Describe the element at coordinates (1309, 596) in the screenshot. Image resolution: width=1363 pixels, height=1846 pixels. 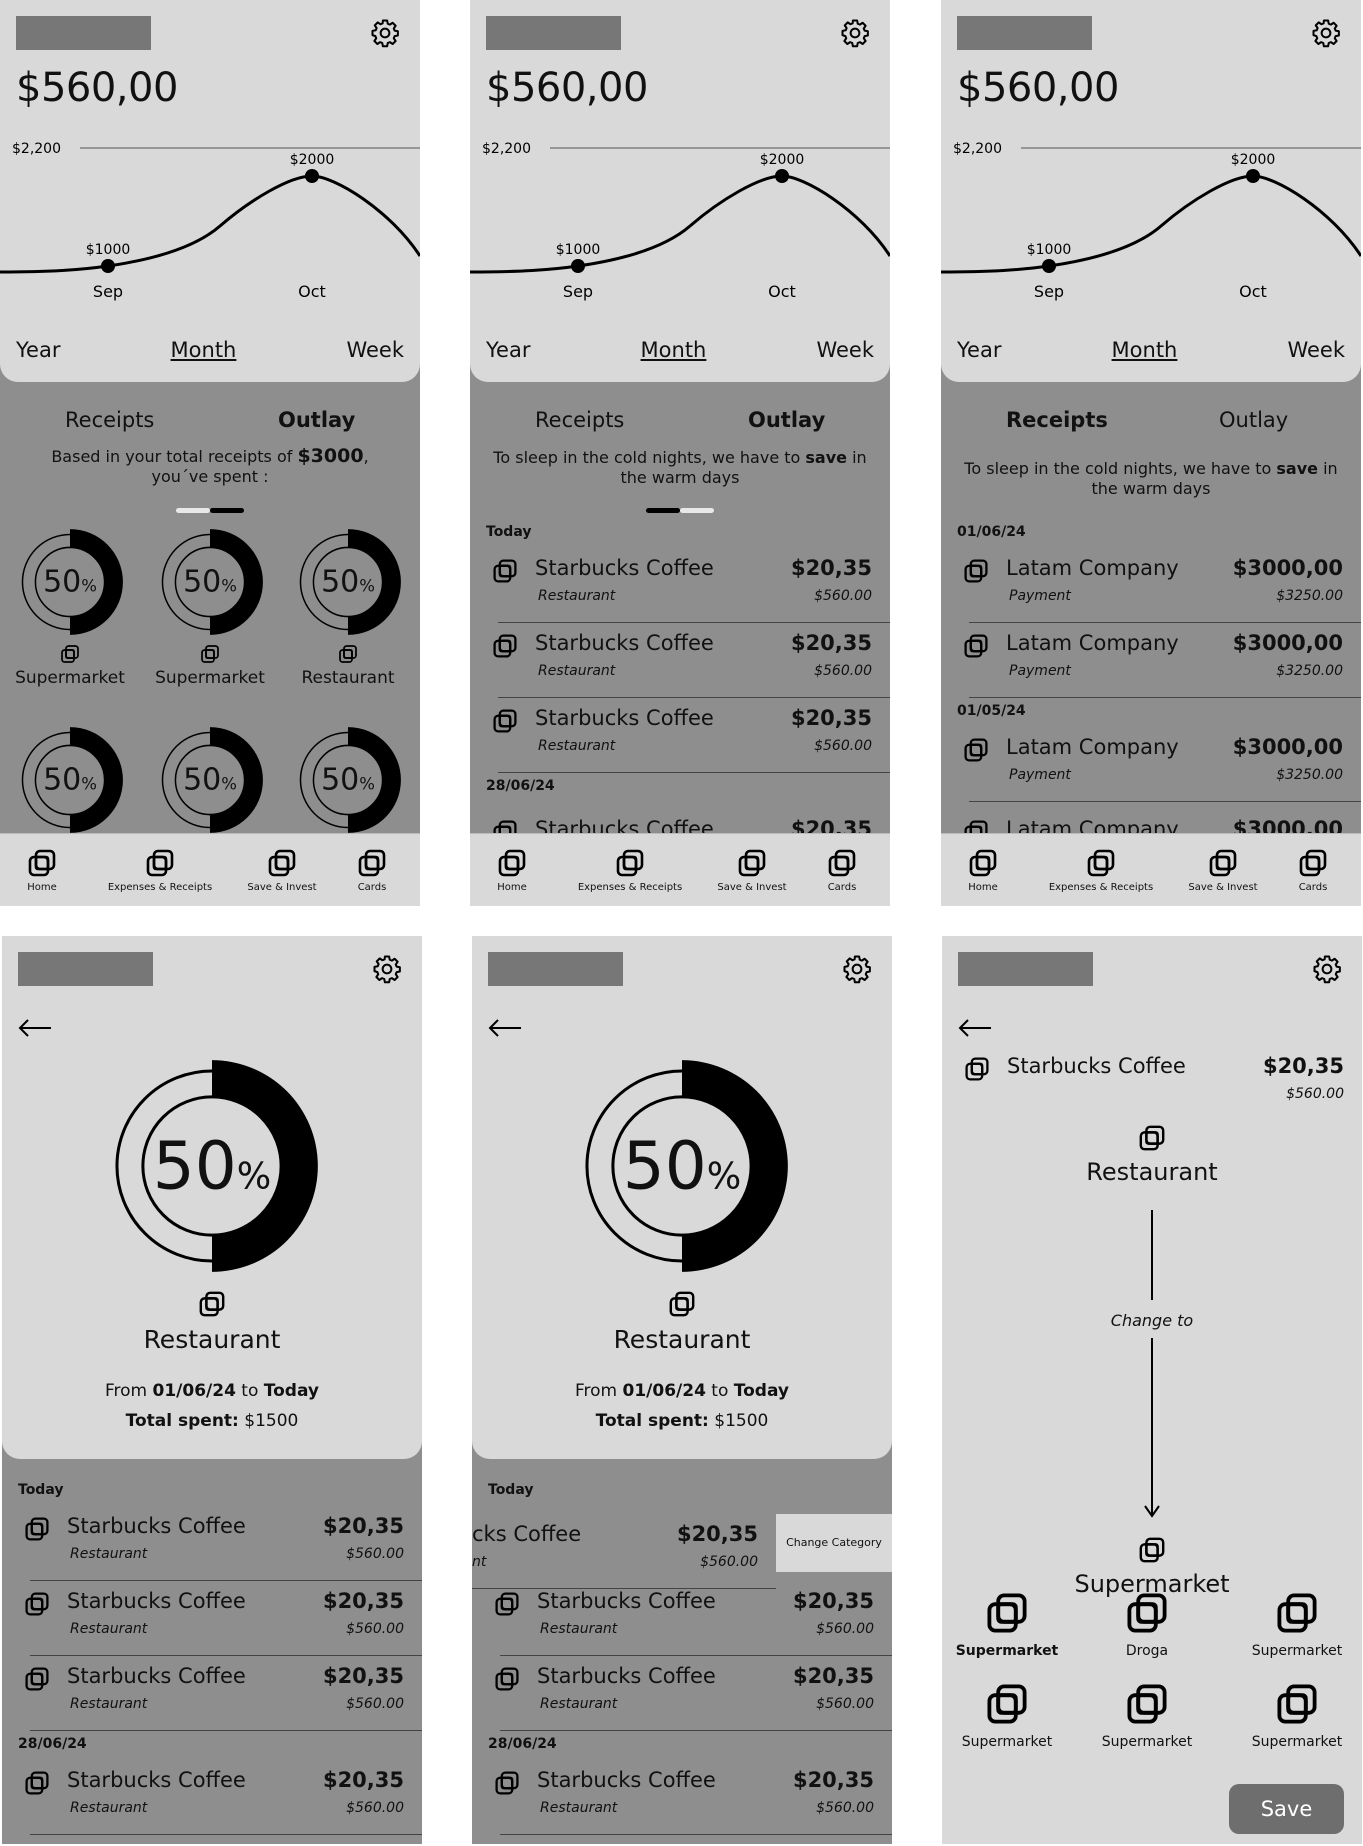
I see `transaction-balance: $3250.00` at that location.